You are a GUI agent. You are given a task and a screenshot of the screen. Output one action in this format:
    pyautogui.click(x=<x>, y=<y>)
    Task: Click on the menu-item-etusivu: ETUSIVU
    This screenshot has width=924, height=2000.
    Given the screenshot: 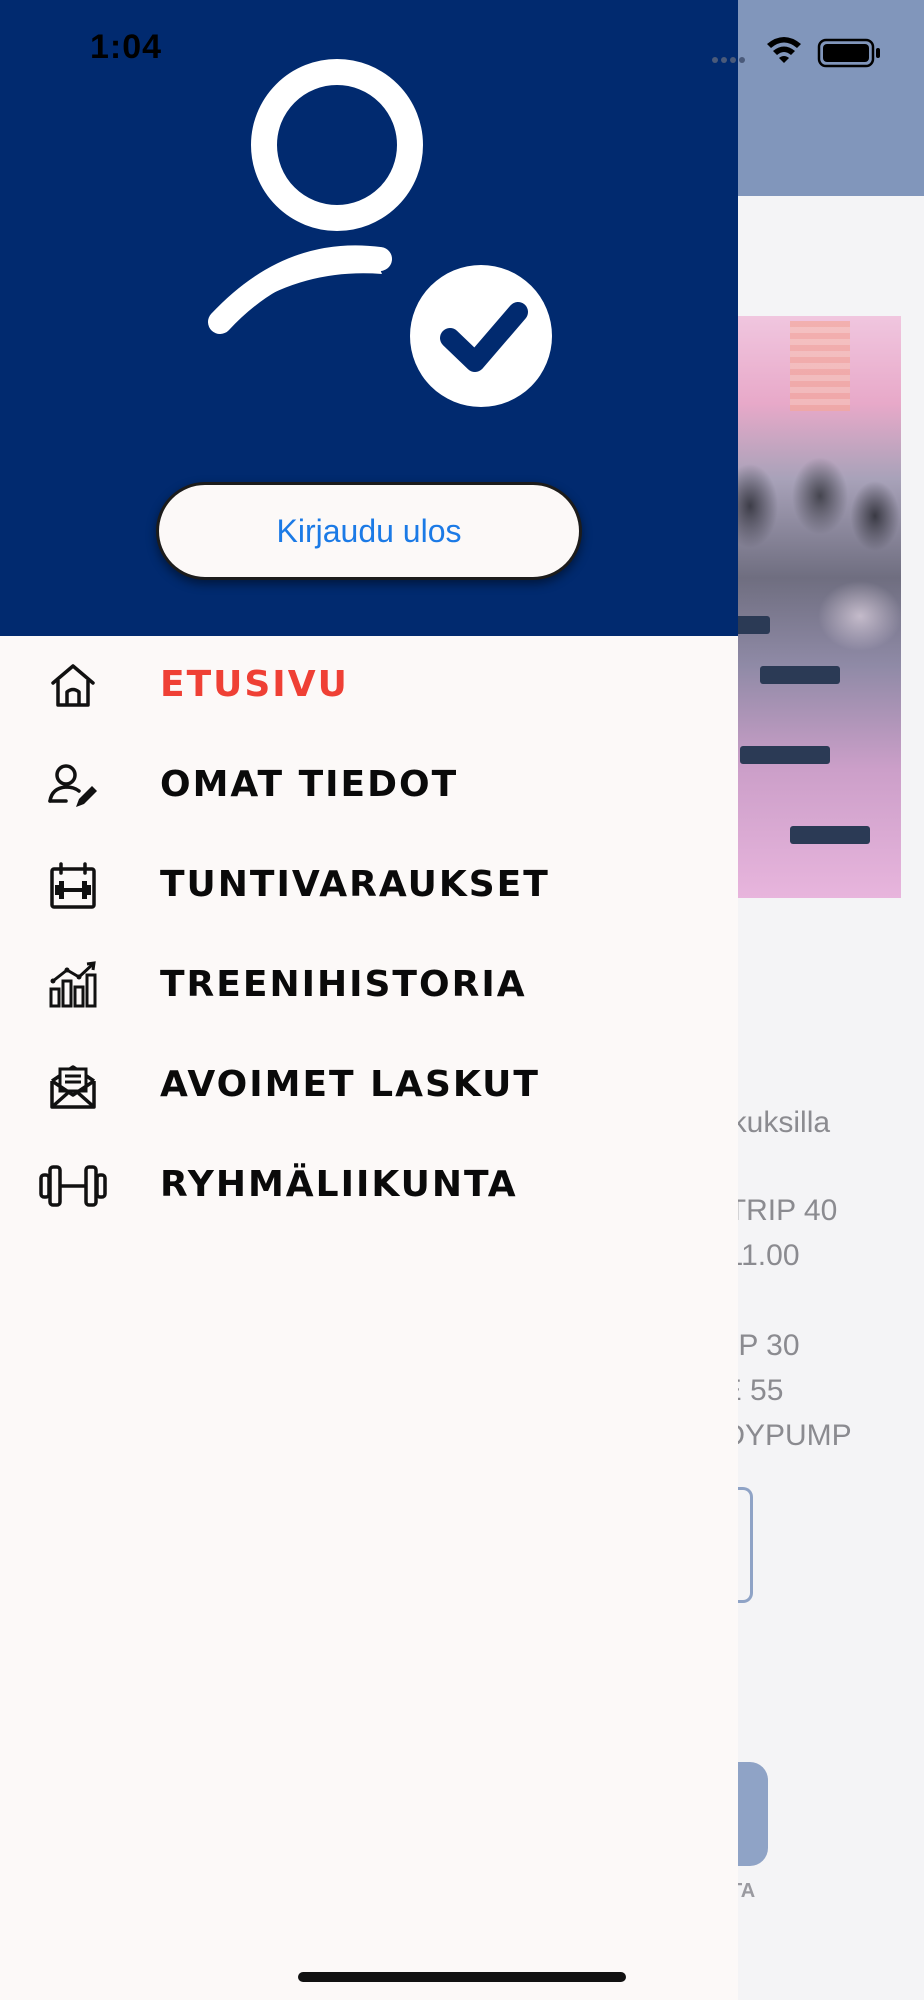 What is the action you would take?
    pyautogui.click(x=369, y=686)
    